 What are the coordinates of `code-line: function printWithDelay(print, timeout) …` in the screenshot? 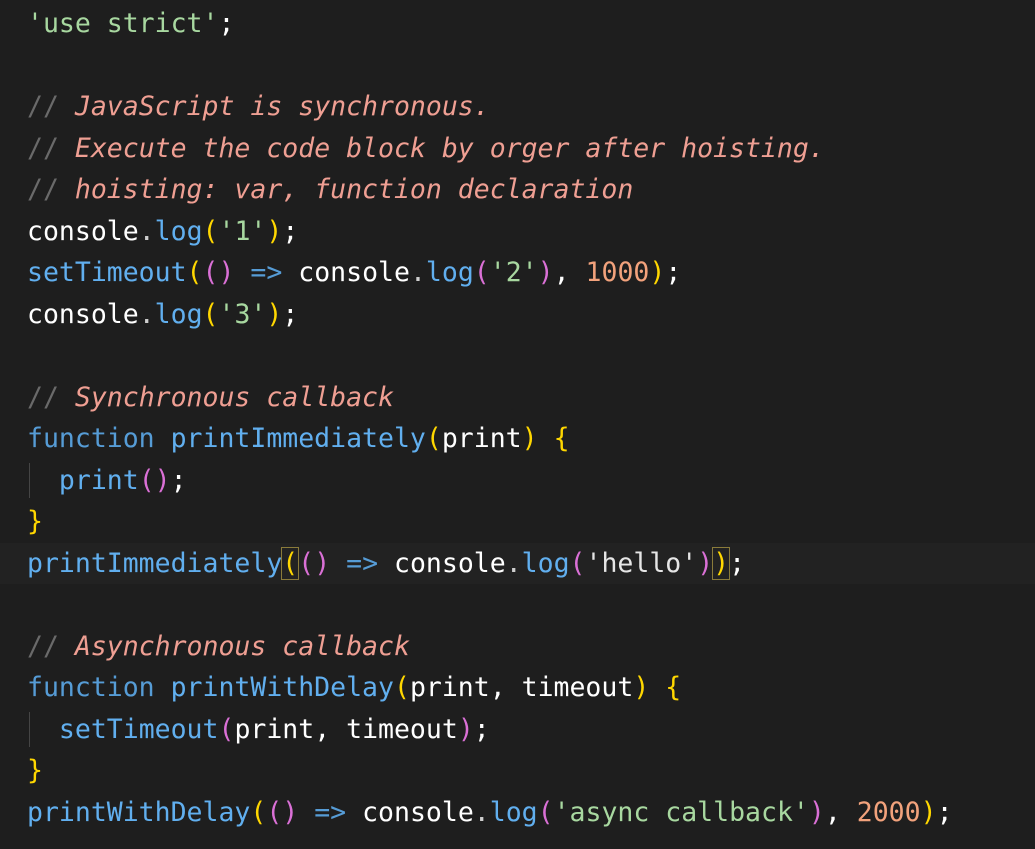 It's located at (517, 688).